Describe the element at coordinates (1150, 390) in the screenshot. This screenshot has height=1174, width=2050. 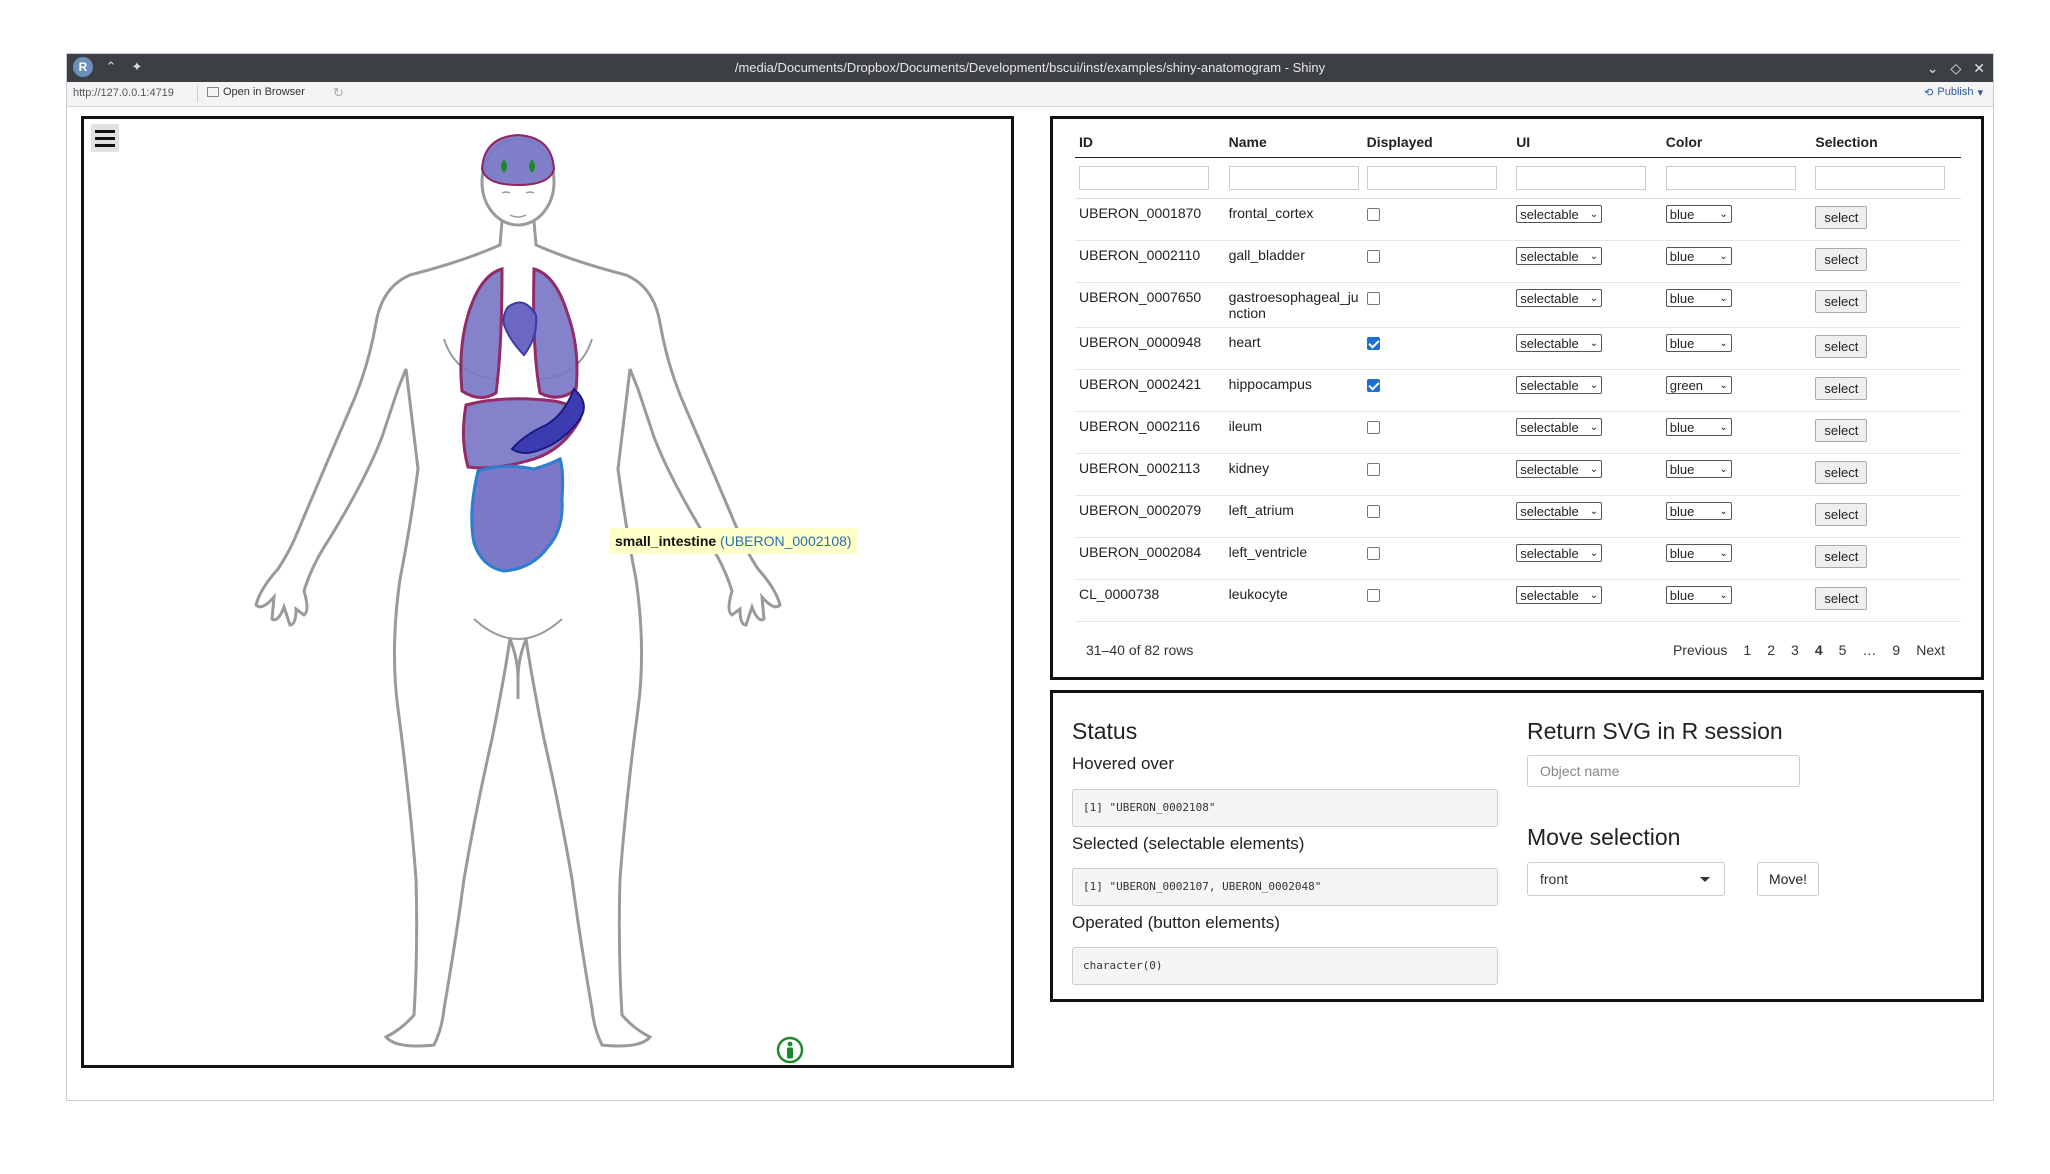
I see `row-id: UBERON_0002421` at that location.